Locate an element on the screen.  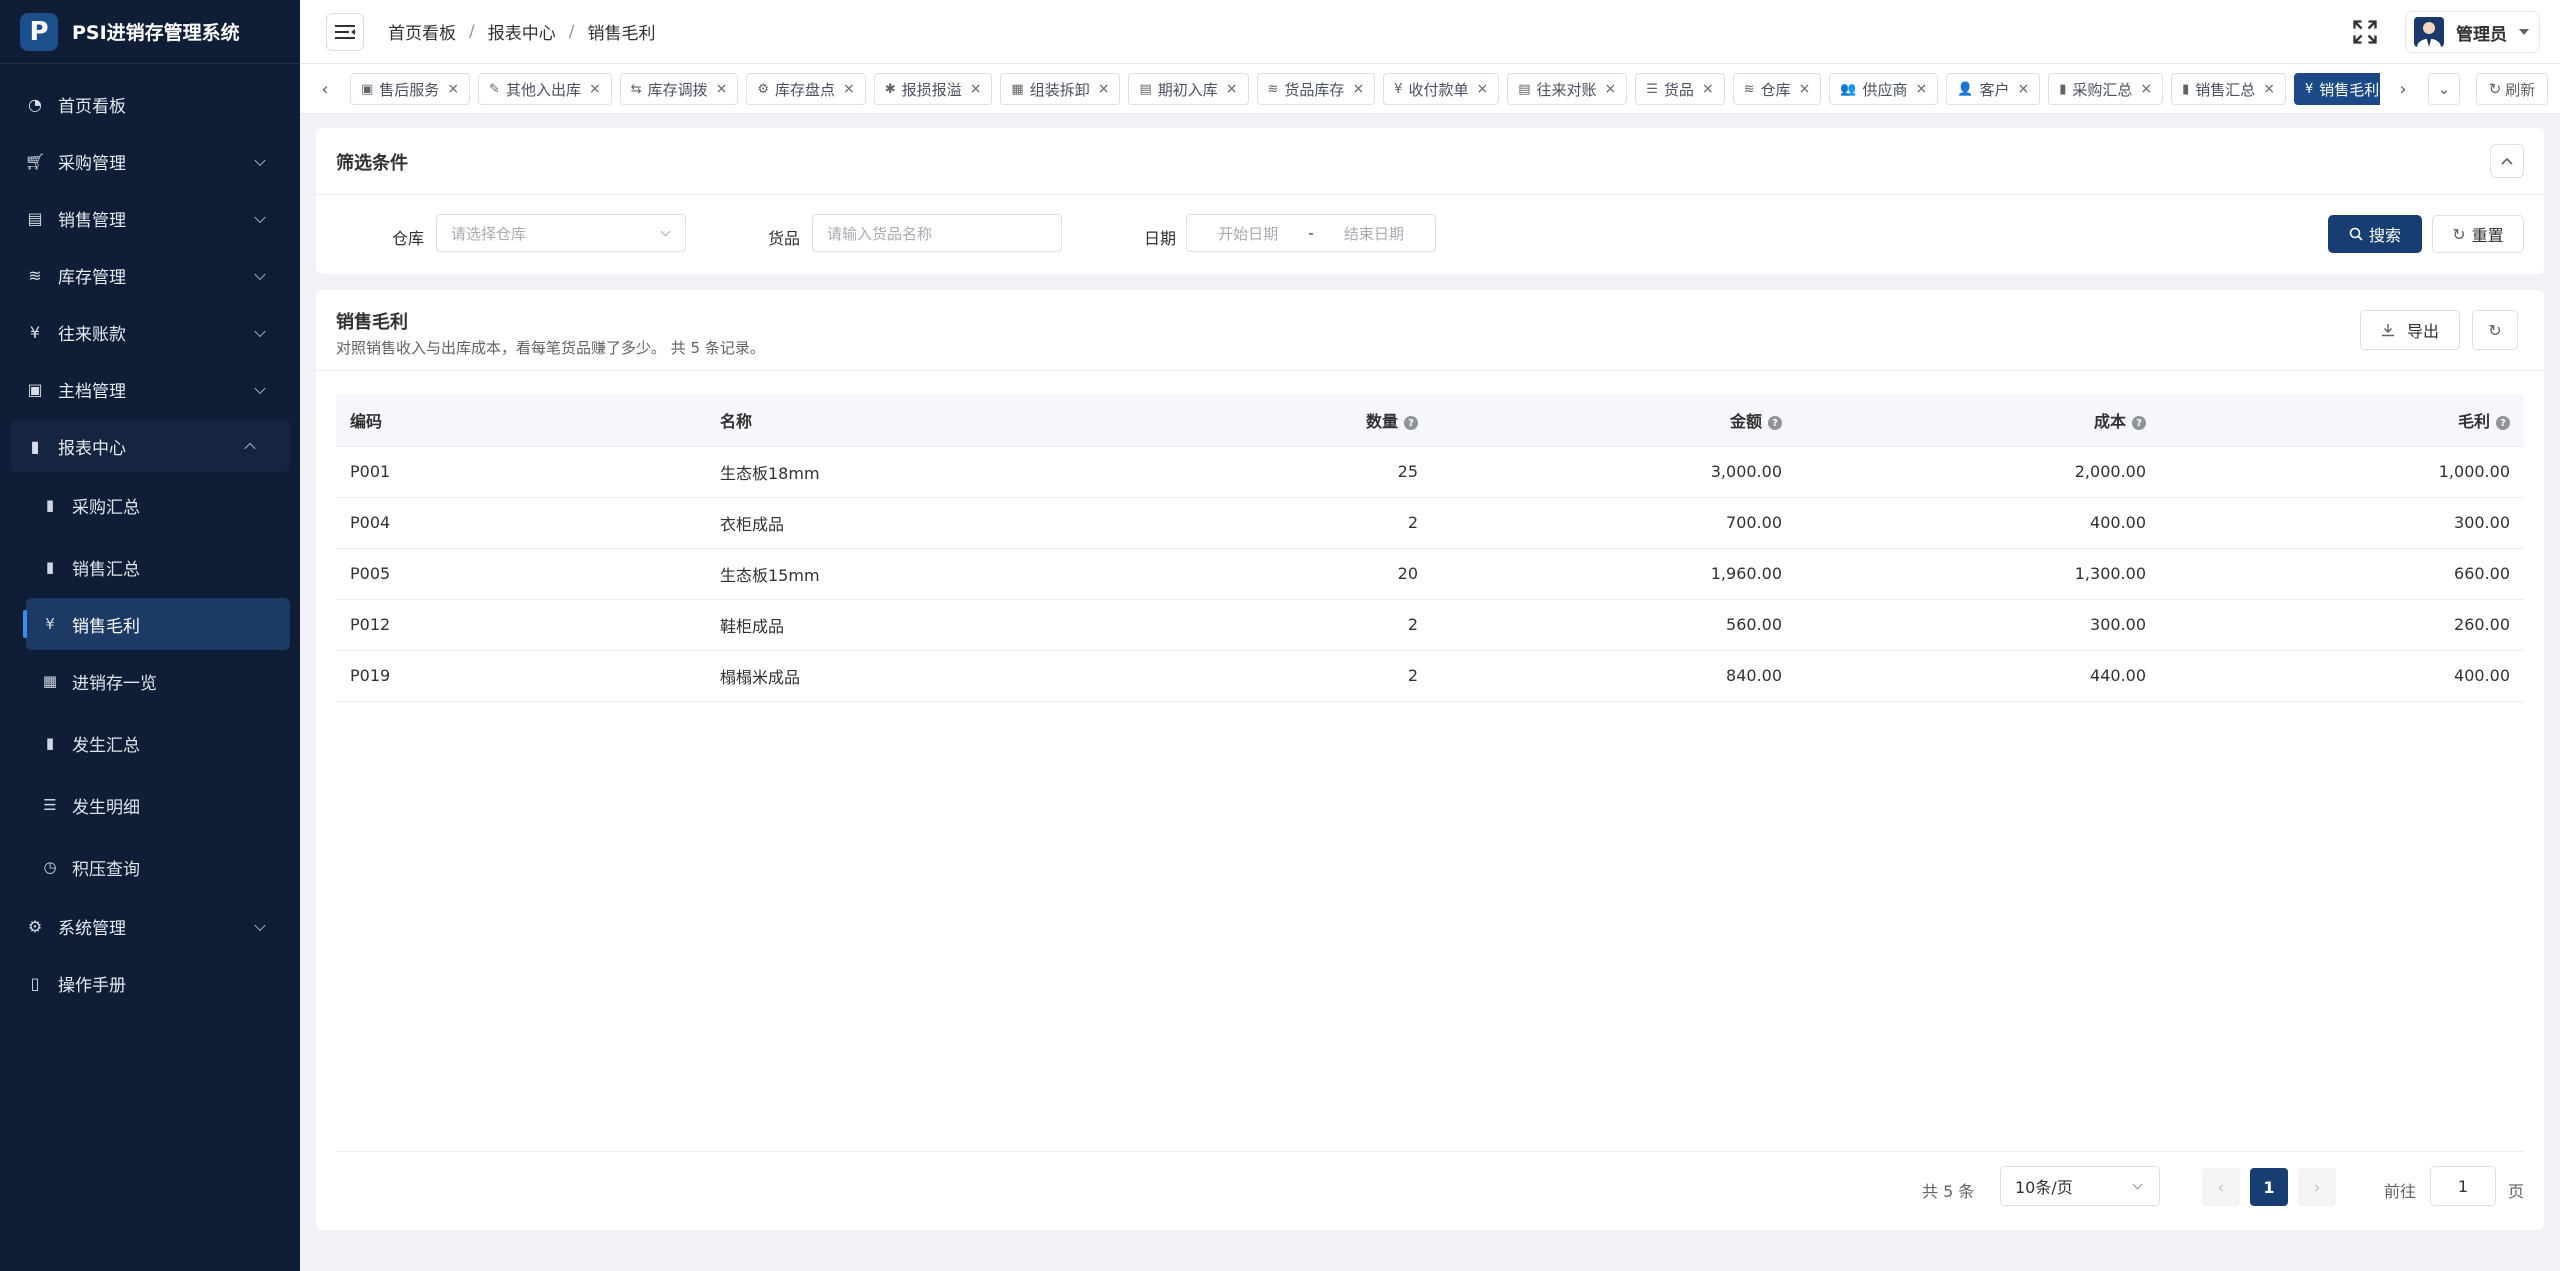
chevron-right-icon: › is located at coordinates (2403, 89).